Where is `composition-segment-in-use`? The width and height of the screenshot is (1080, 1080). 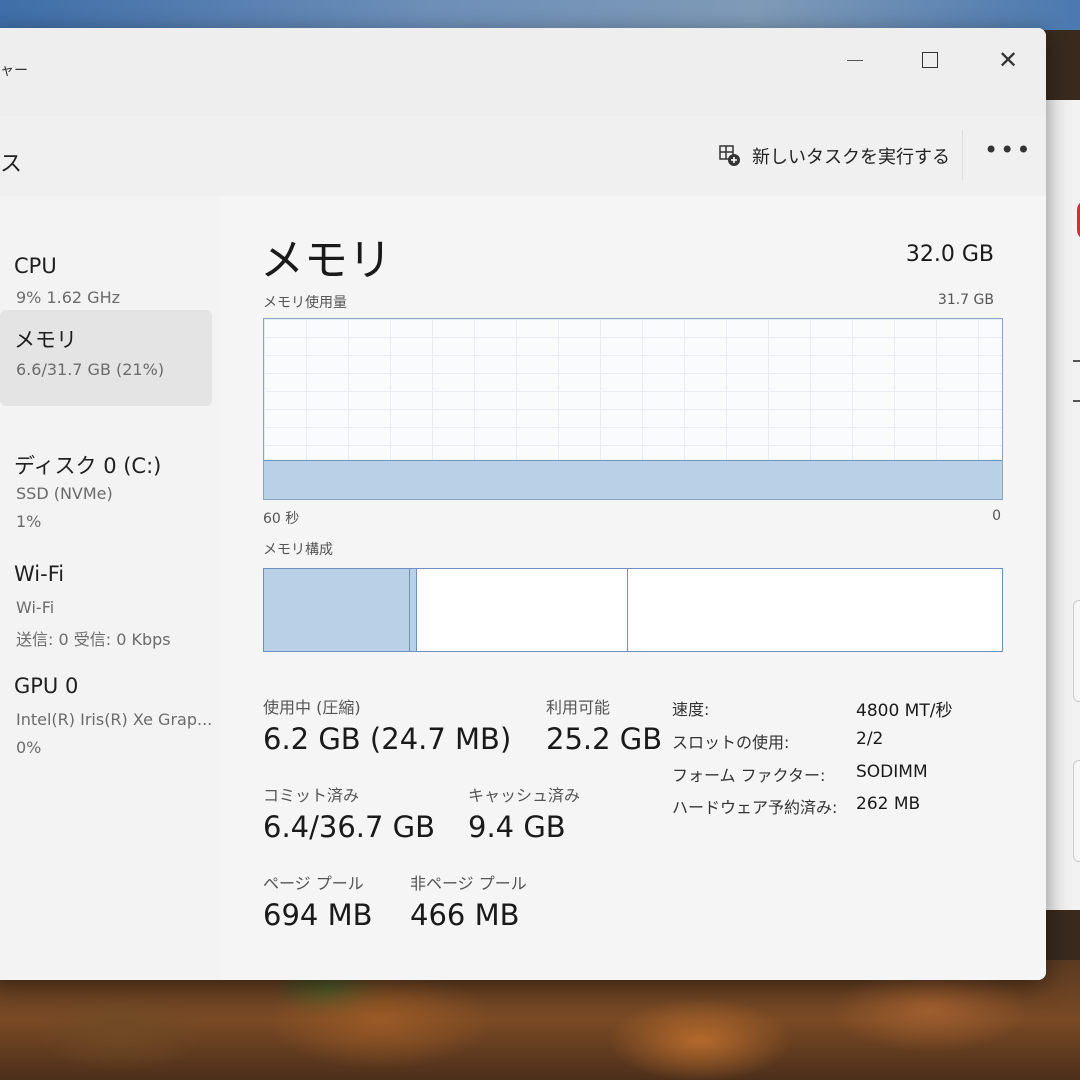
composition-segment-in-use is located at coordinates (337, 610).